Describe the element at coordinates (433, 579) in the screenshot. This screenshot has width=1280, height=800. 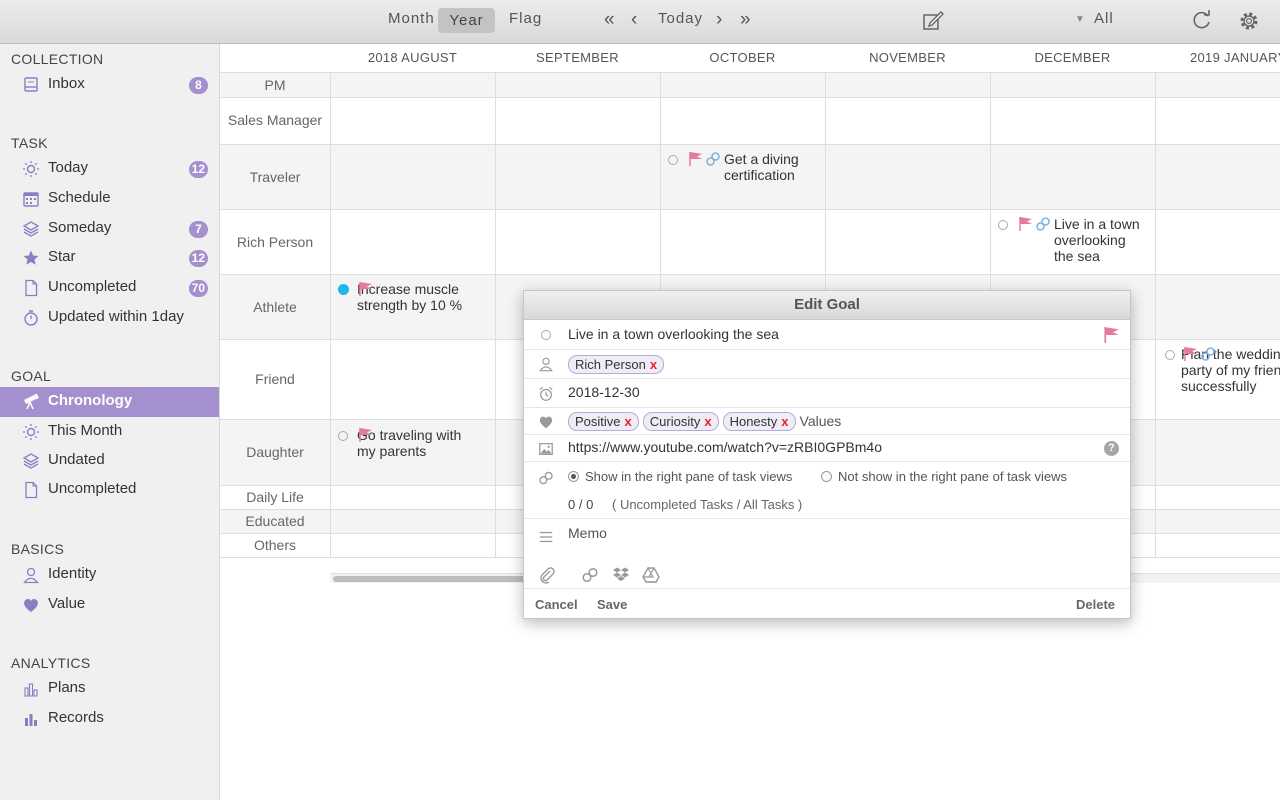
I see `horizontal-scrollbar-thumb` at that location.